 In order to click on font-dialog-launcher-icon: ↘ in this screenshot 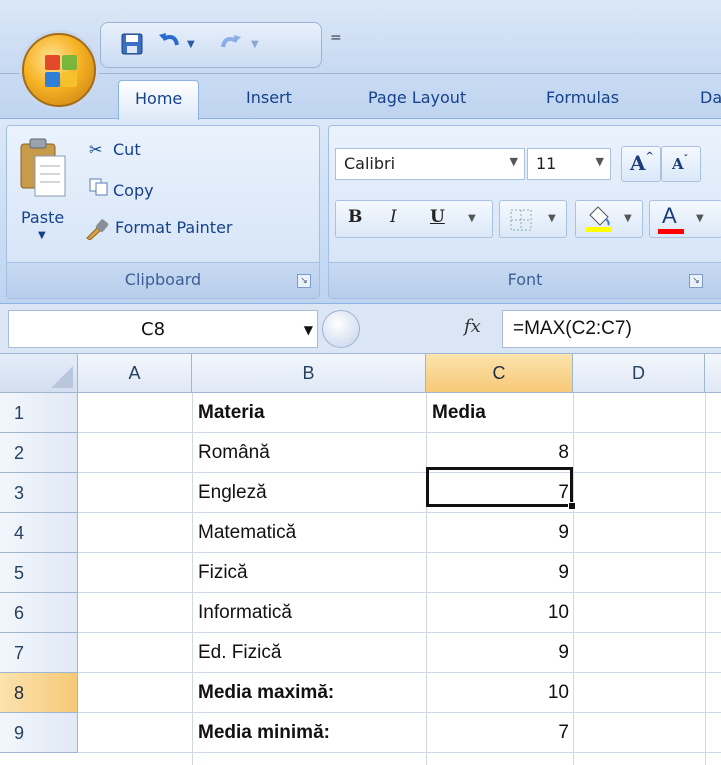, I will do `click(696, 281)`.